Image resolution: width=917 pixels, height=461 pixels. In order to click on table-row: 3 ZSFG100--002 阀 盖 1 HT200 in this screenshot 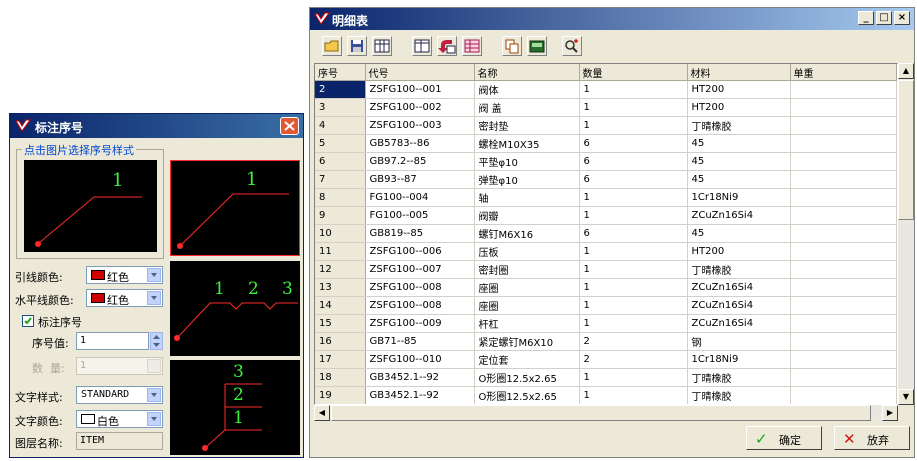, I will do `click(606, 107)`.